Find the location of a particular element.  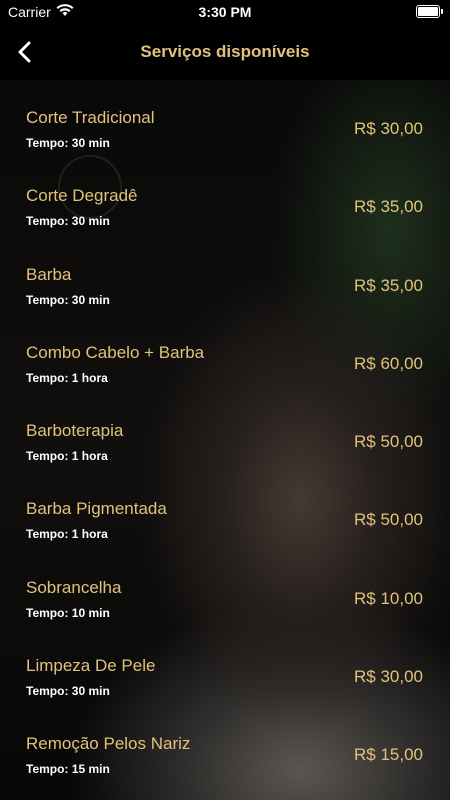

status-time: 3:30 PM is located at coordinates (225, 12).